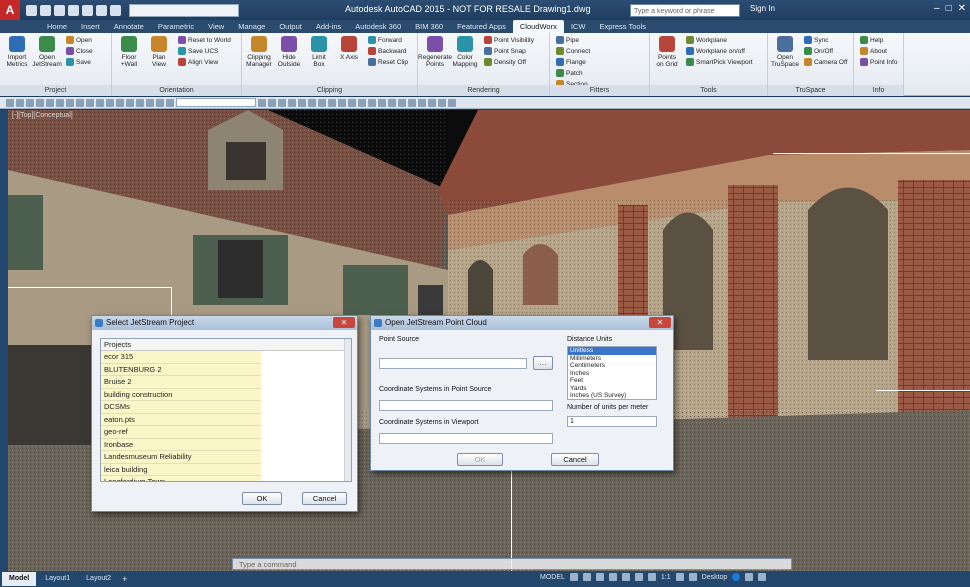  Describe the element at coordinates (181, 382) in the screenshot. I see `list-item: Bruise 2` at that location.